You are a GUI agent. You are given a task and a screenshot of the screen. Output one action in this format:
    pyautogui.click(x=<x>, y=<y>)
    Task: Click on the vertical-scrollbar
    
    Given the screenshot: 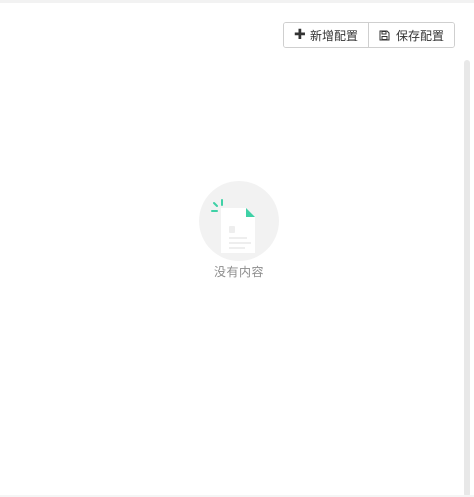 What is the action you would take?
    pyautogui.click(x=467, y=278)
    